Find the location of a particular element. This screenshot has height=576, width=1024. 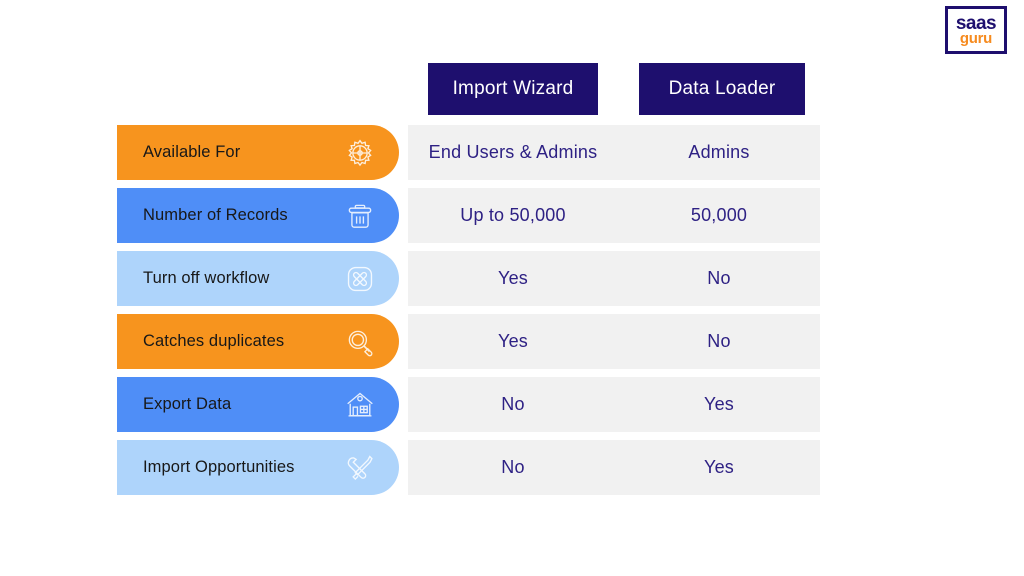

row-label-number-of-records: Number of Records is located at coordinates (258, 215).